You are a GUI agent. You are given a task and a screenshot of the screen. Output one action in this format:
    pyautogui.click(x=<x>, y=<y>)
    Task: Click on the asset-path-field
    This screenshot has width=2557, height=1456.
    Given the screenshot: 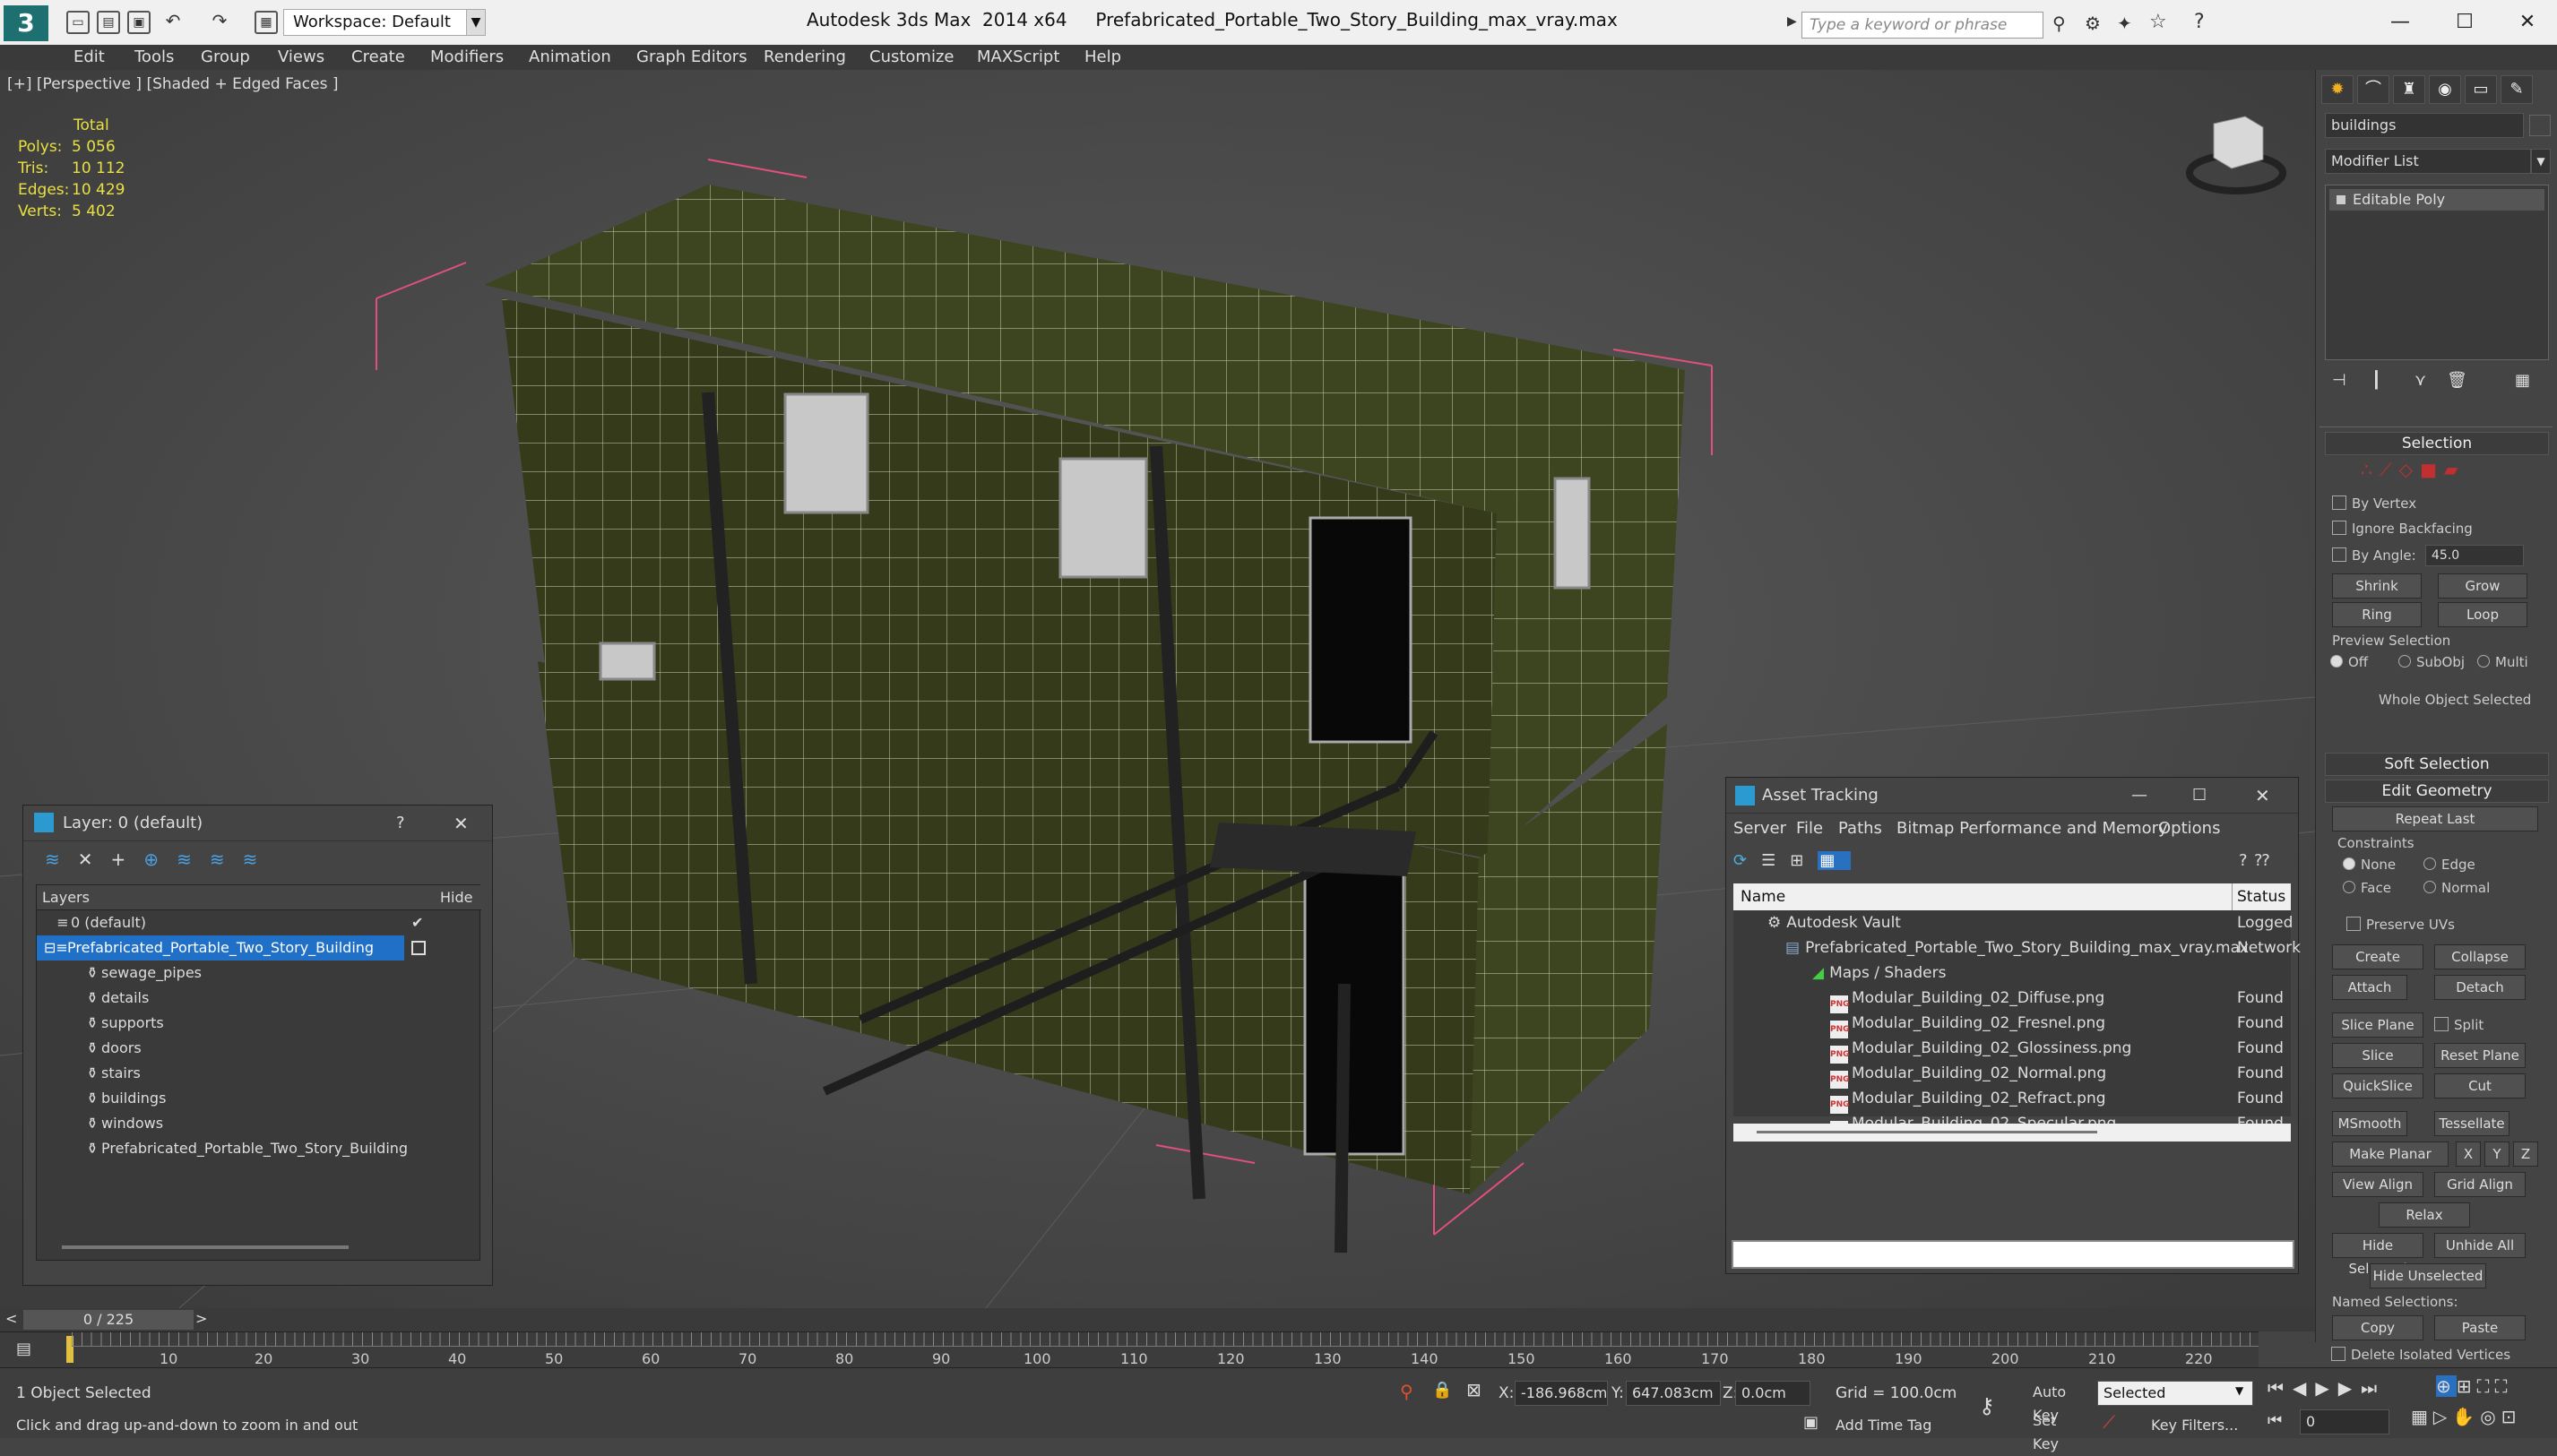 What is the action you would take?
    pyautogui.click(x=2013, y=1254)
    